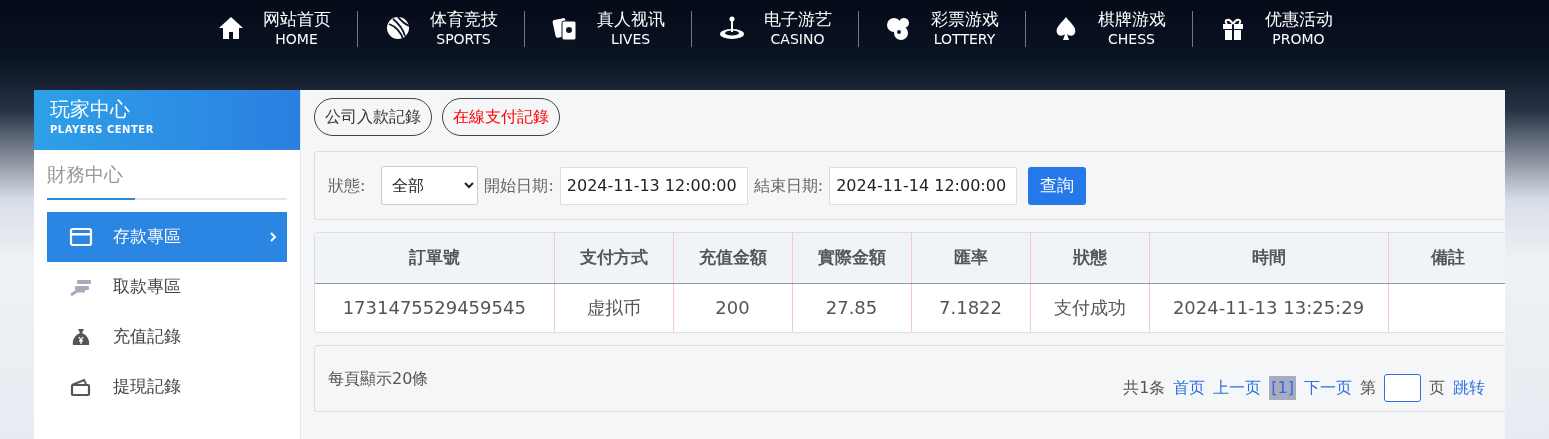  I want to click on first-page-link: 首页, so click(1189, 387).